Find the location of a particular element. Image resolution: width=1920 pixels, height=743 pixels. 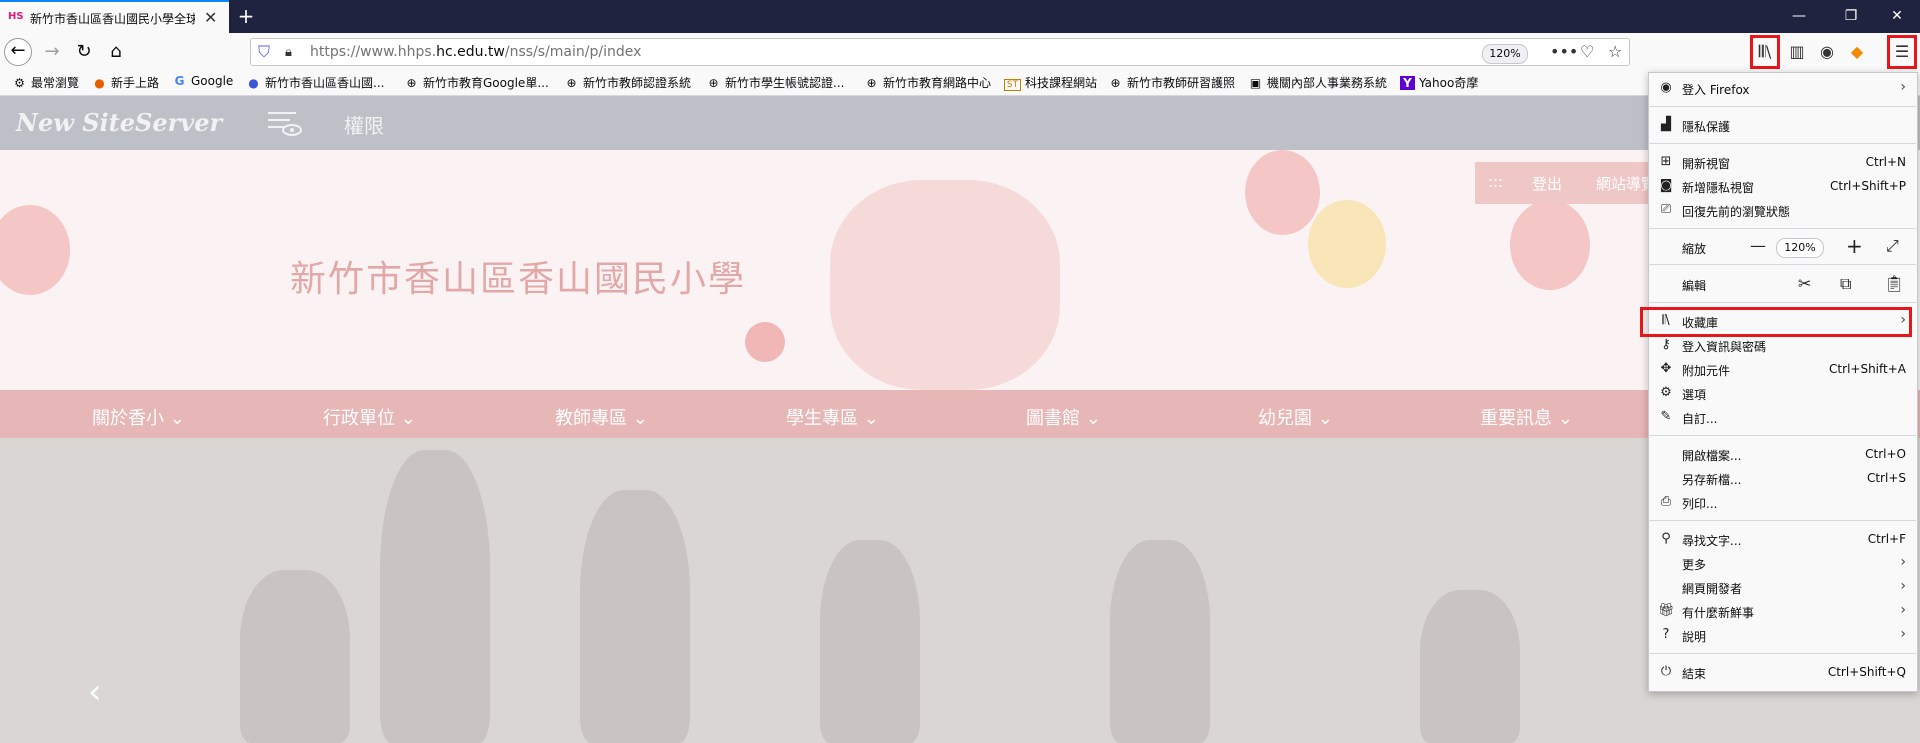

zoom-indicator: 120% is located at coordinates (1505, 54).